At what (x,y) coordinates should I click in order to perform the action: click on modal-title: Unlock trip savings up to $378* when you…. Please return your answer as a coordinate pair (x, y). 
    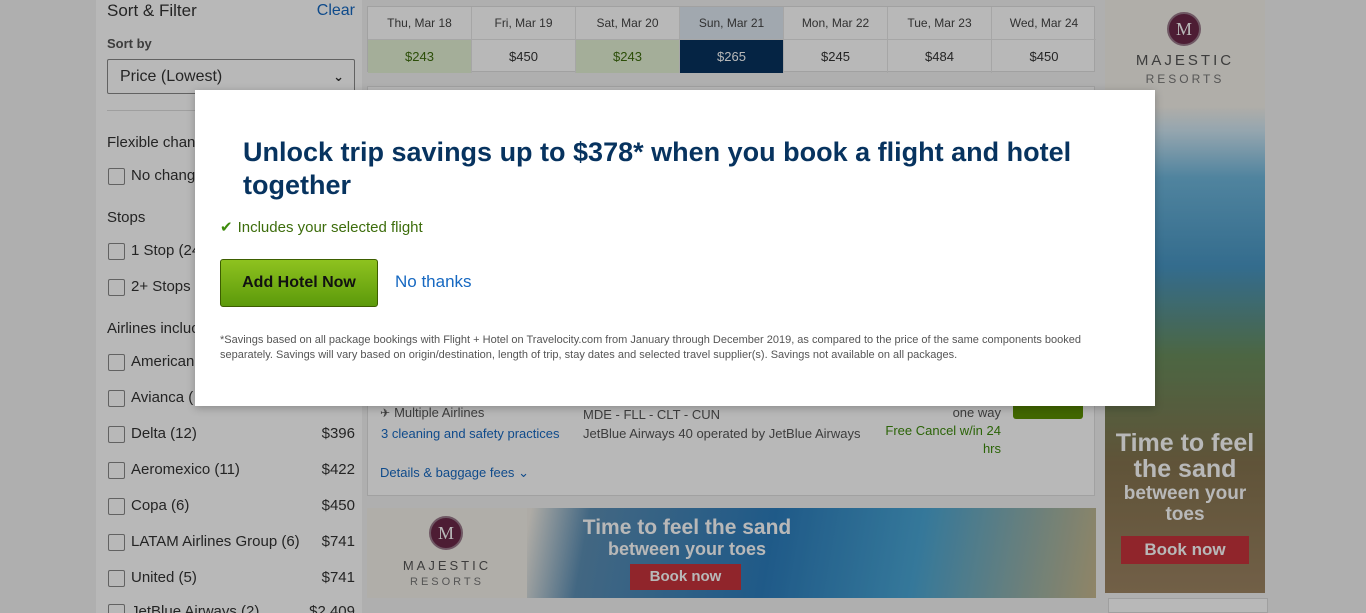
    Looking at the image, I should click on (657, 168).